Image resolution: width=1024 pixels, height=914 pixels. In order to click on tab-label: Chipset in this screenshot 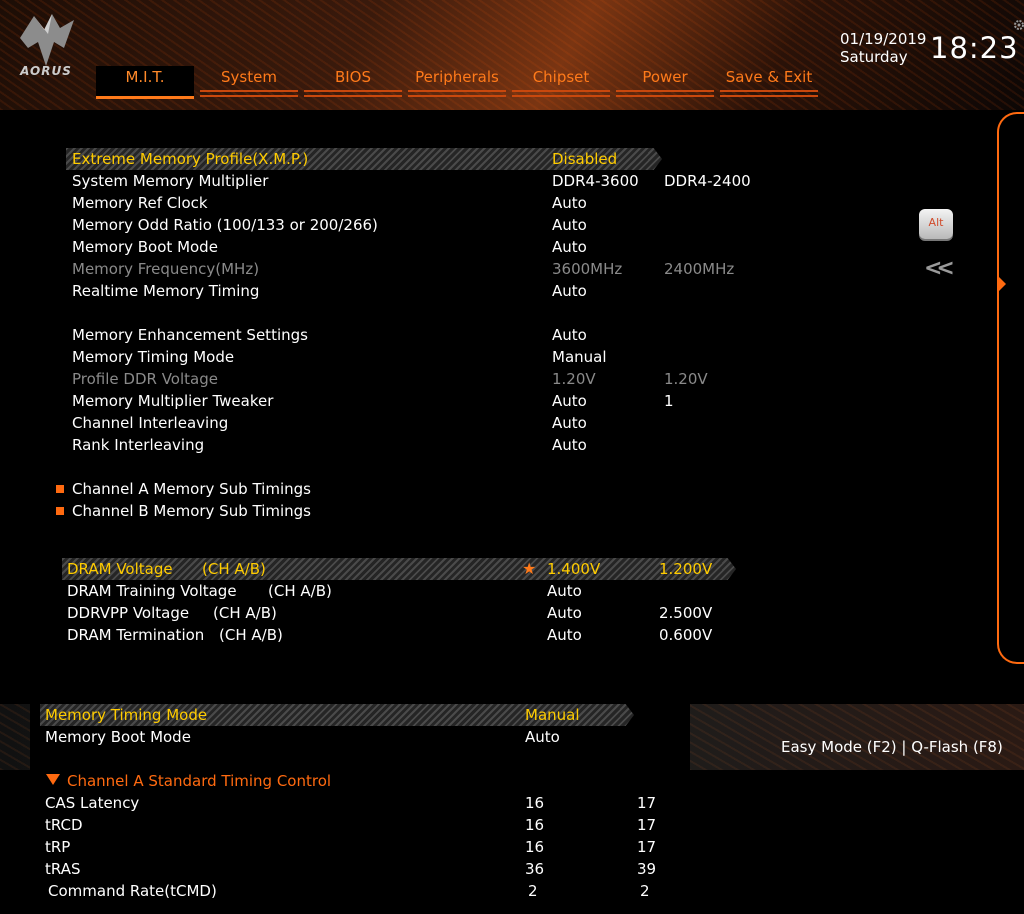, I will do `click(561, 77)`.